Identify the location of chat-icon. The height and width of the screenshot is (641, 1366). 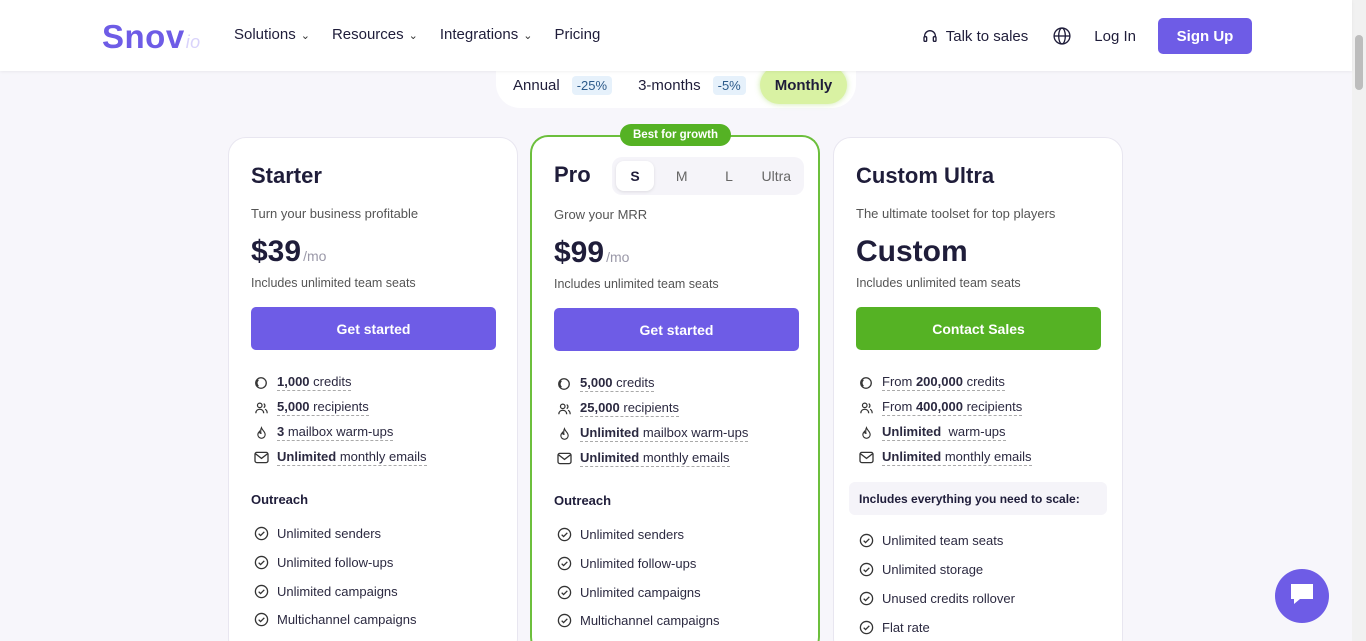
(1302, 596).